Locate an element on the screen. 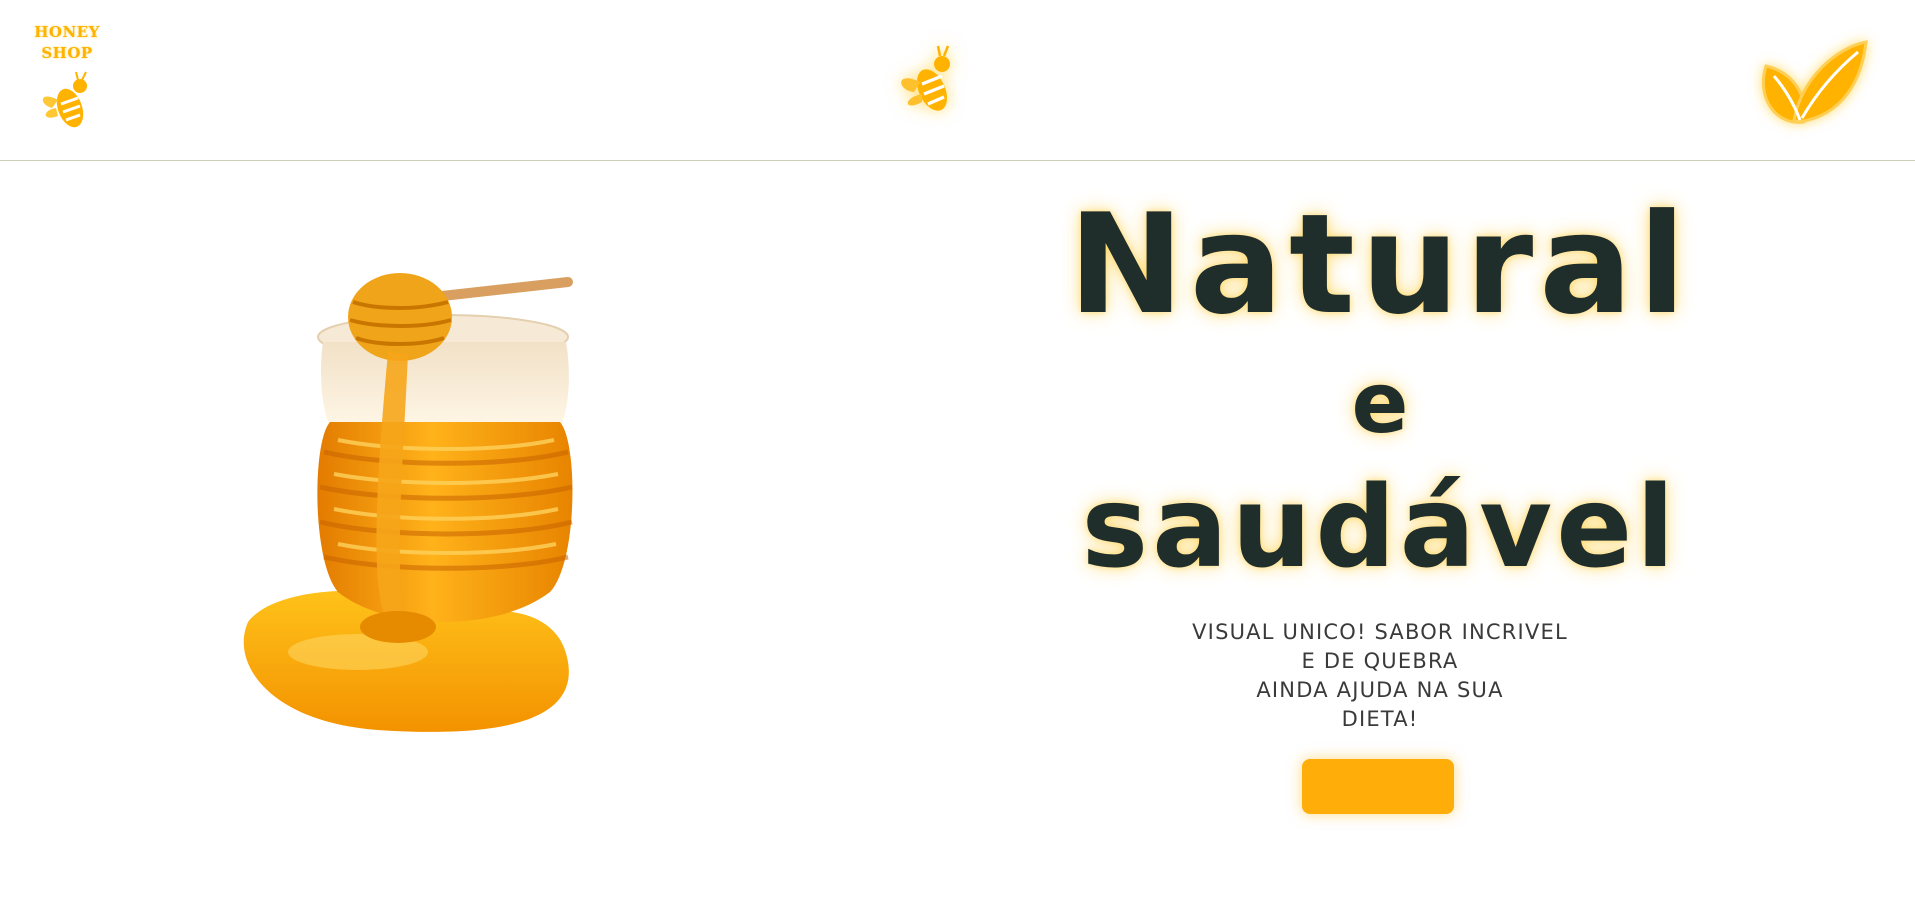  logo: HONEY SHOP is located at coordinates (67, 81).